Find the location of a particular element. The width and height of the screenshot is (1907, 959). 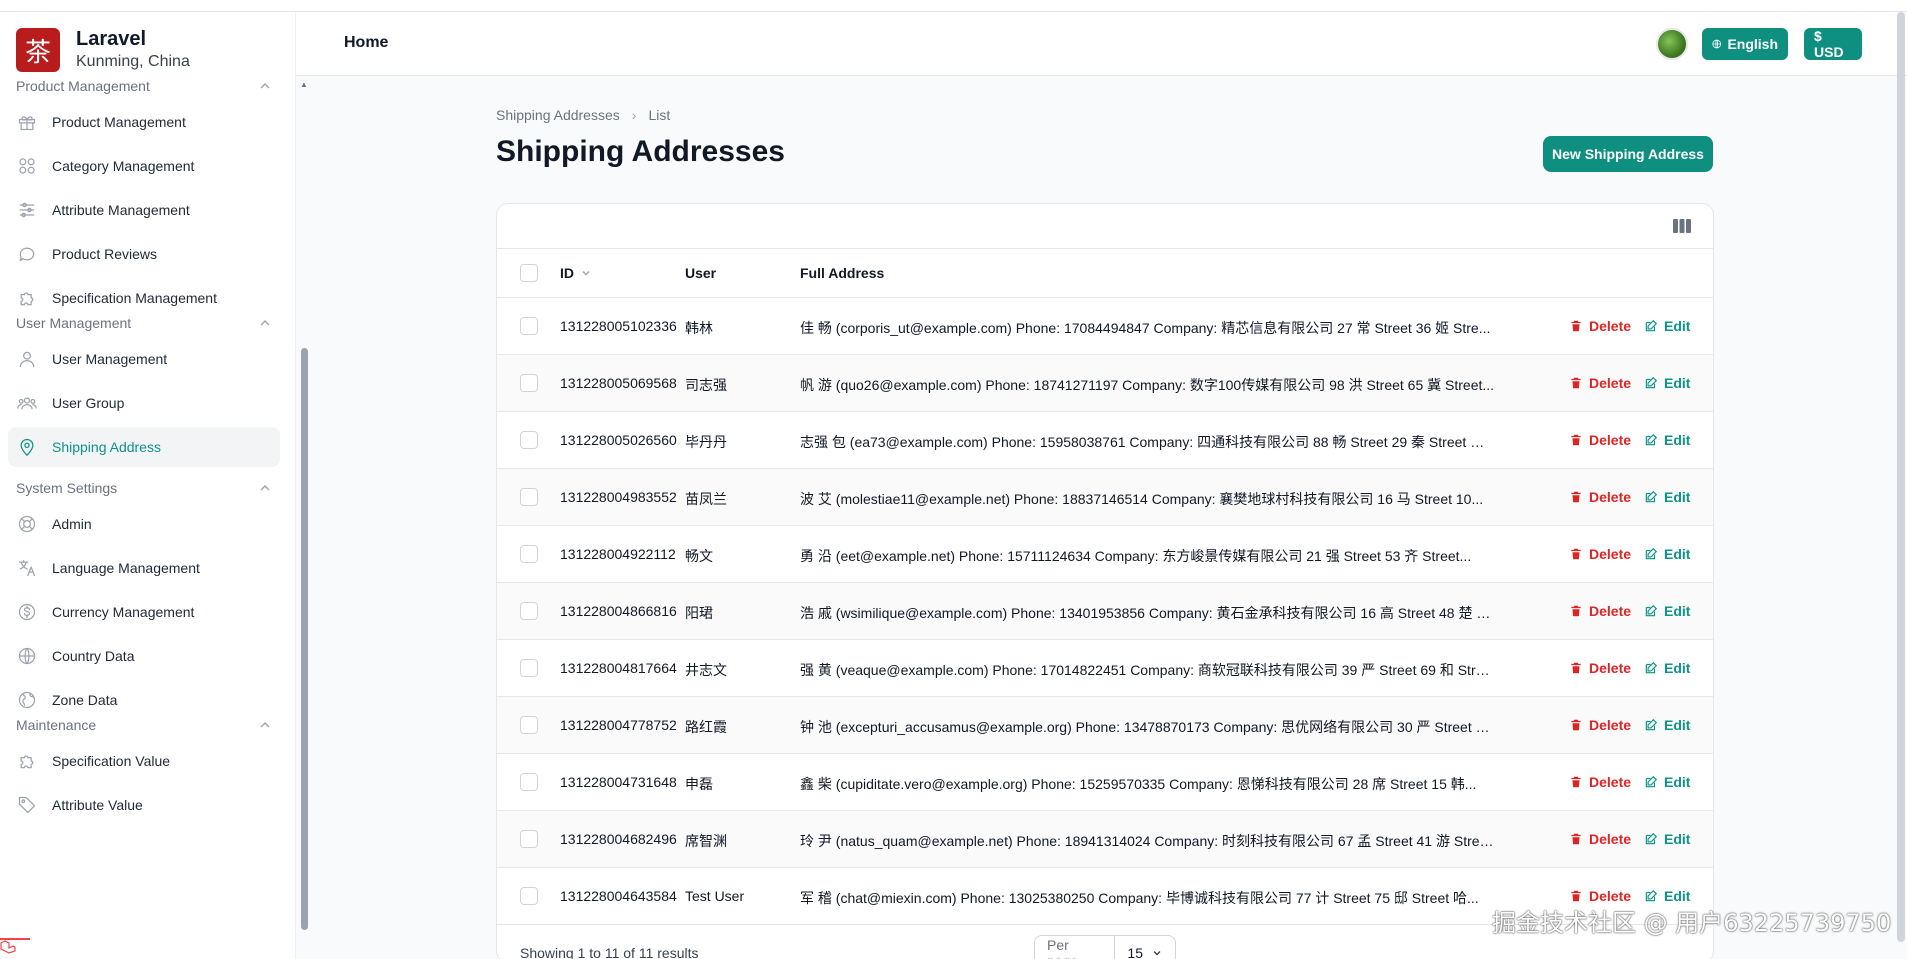

sidebar-item-admin: Admin is located at coordinates (144, 524).